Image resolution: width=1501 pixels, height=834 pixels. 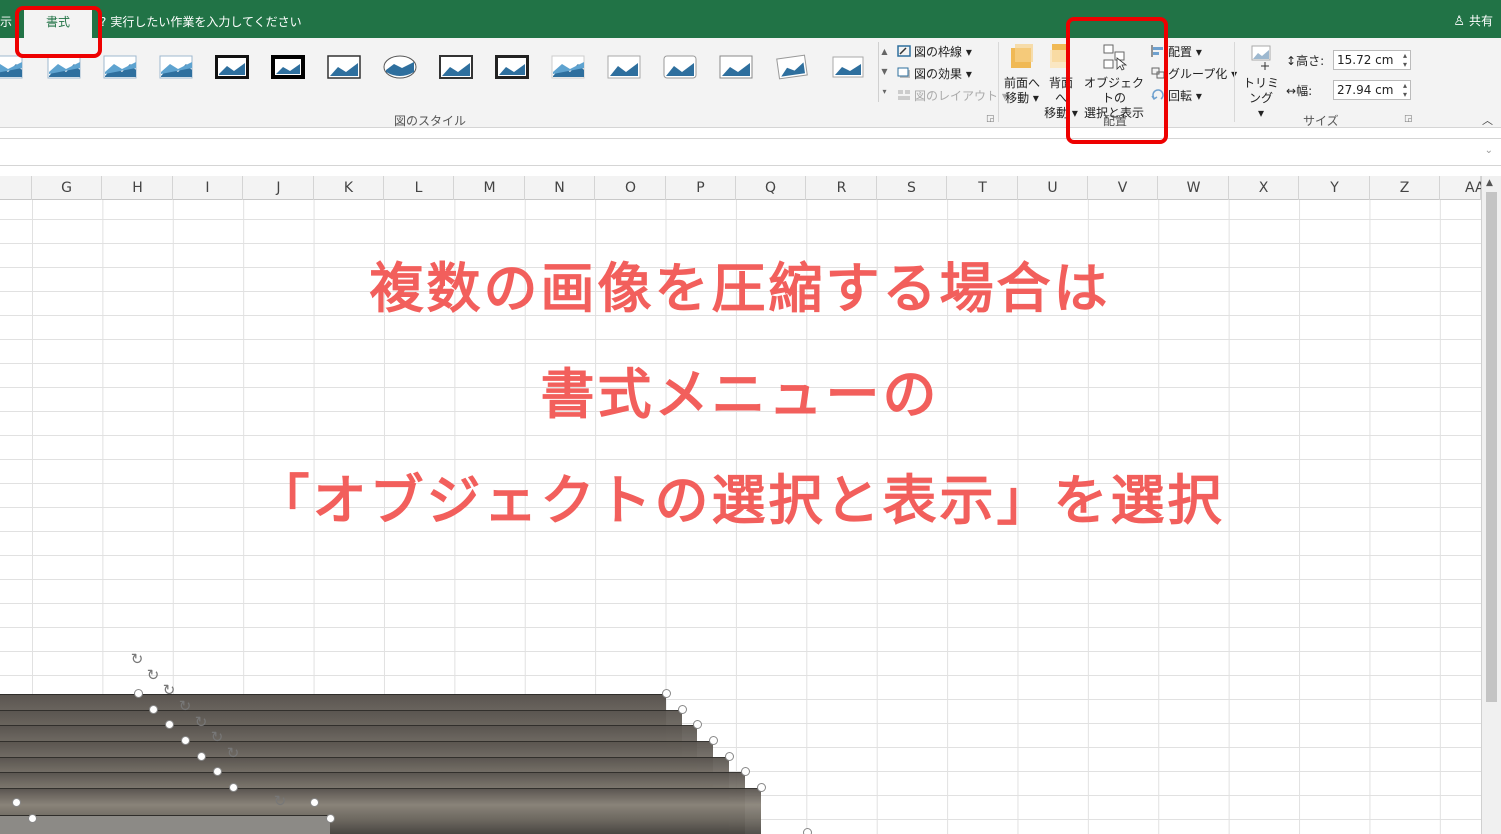 What do you see at coordinates (750, 19) in the screenshot?
I see `title-tab-bar: 表示 書式 ?実行したい作業を入力してください ♙共有` at bounding box center [750, 19].